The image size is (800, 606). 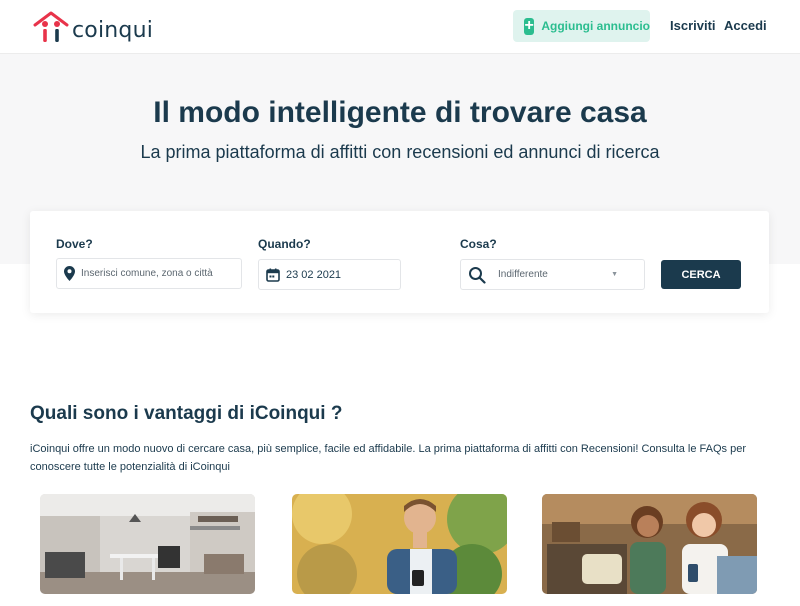 What do you see at coordinates (284, 244) in the screenshot?
I see `when-label: Quando?` at bounding box center [284, 244].